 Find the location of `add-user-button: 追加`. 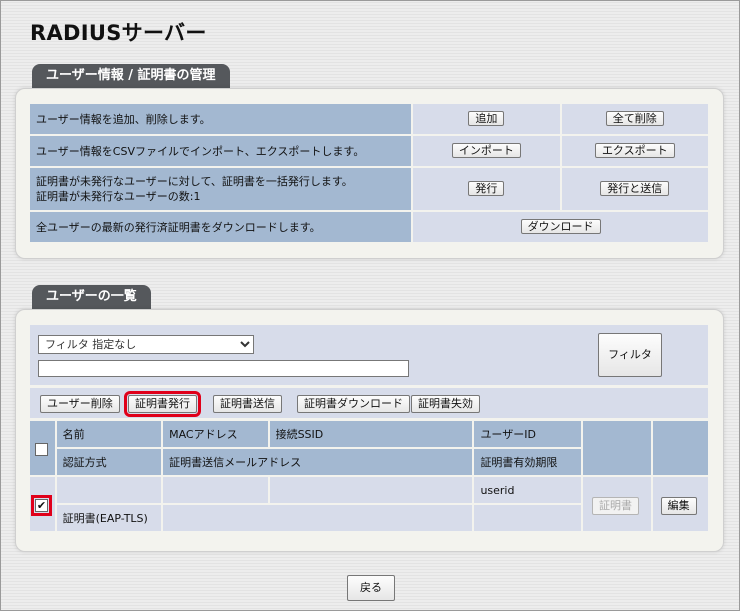

add-user-button: 追加 is located at coordinates (486, 118).